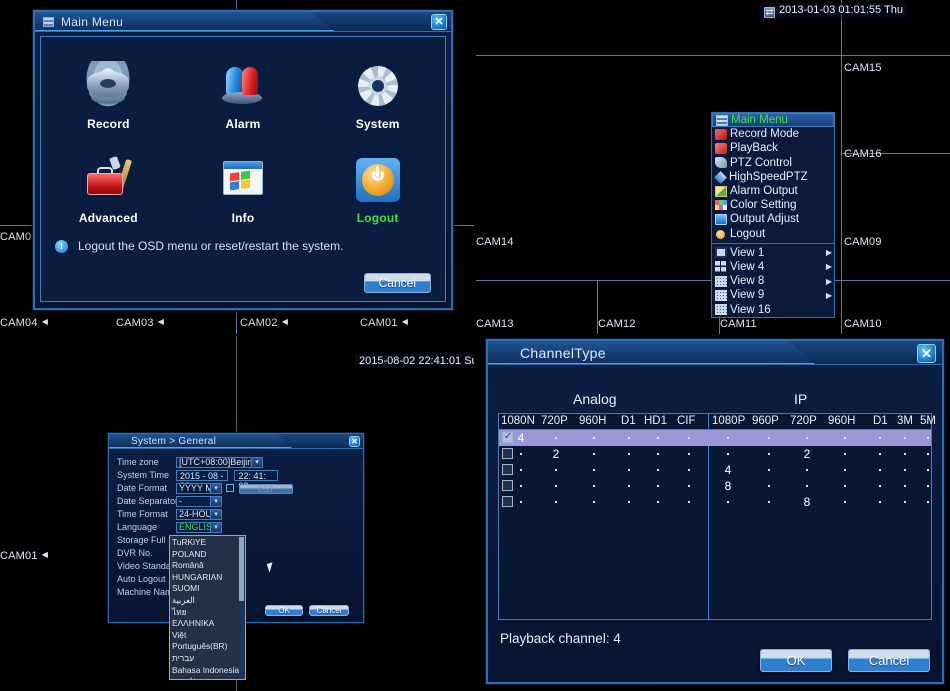  Describe the element at coordinates (142, 488) in the screenshot. I see `field-label-date-format: Date Format` at that location.